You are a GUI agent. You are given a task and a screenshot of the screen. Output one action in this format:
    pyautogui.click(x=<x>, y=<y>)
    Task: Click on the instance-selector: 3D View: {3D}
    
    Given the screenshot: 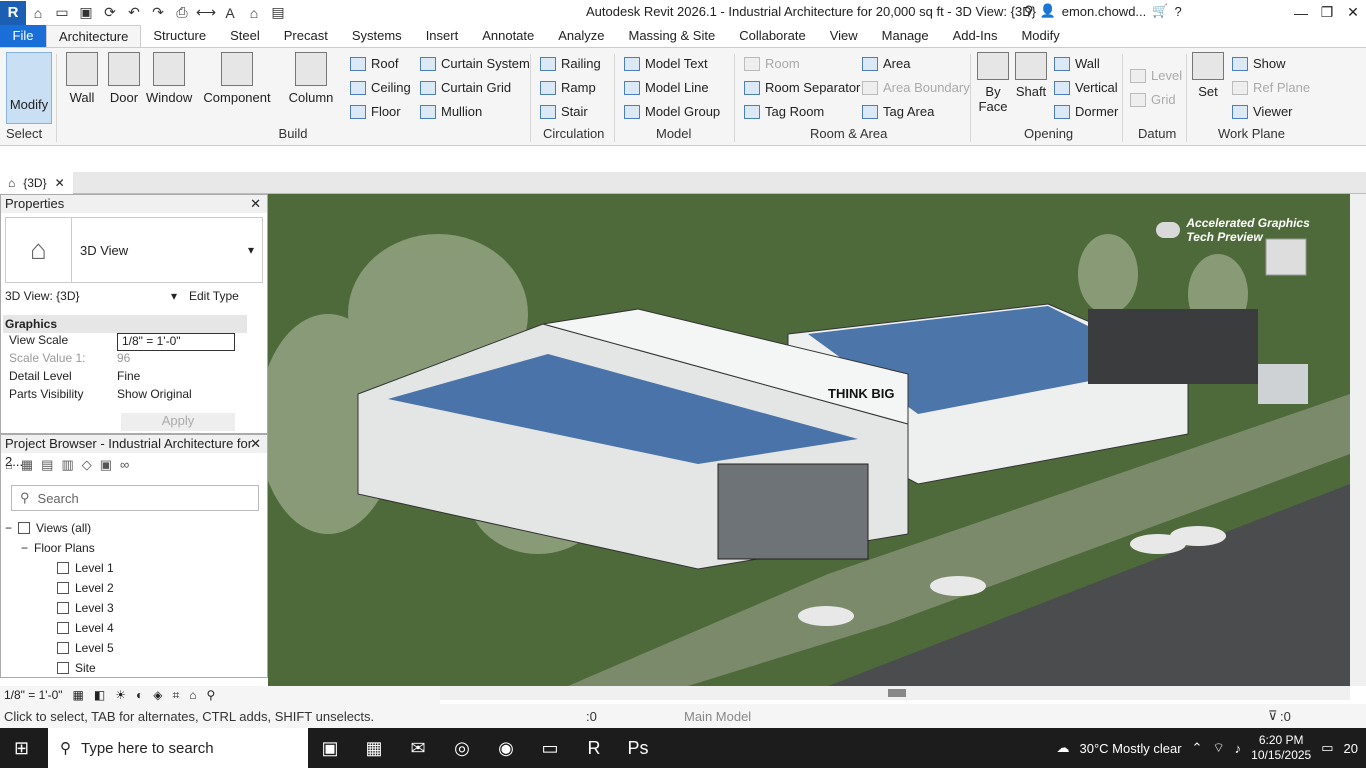 What is the action you would take?
    pyautogui.click(x=42, y=296)
    